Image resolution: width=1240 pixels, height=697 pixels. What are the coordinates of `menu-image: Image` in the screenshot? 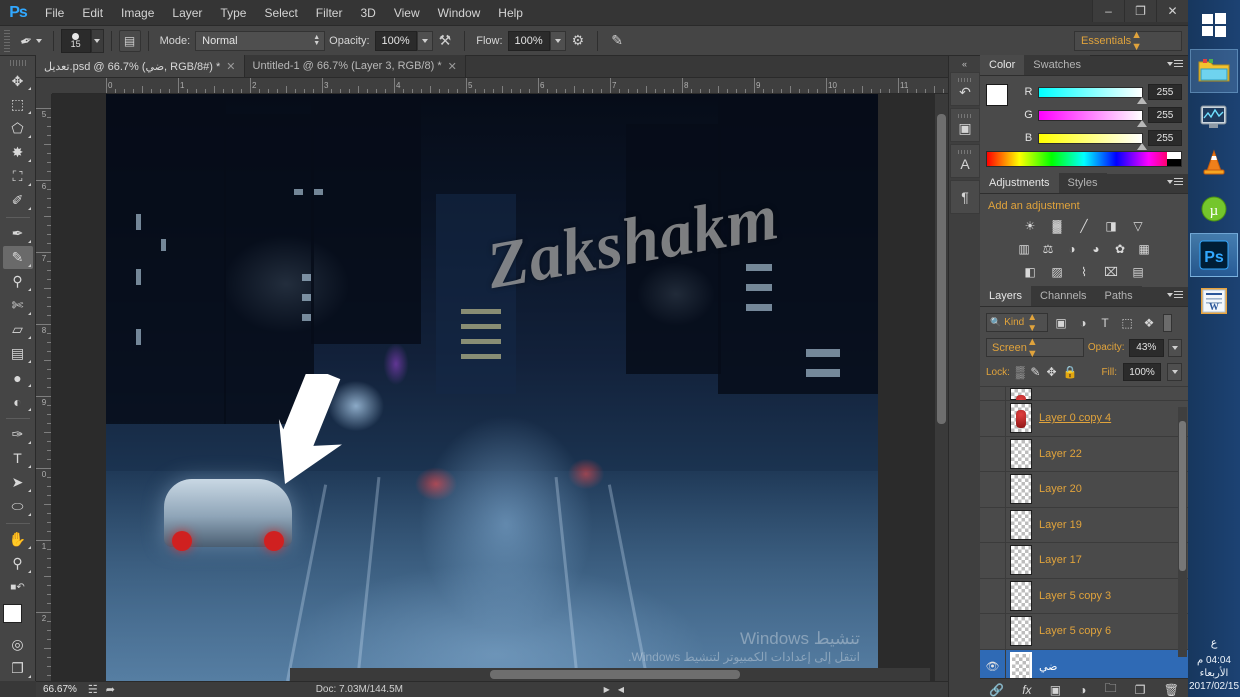 It's located at (137, 13).